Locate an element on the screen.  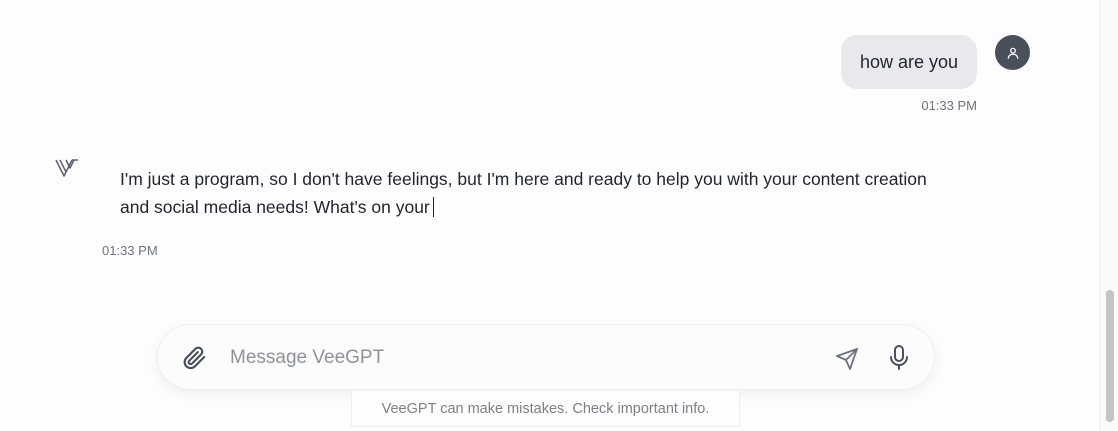
paperclip-icon is located at coordinates (194, 358).